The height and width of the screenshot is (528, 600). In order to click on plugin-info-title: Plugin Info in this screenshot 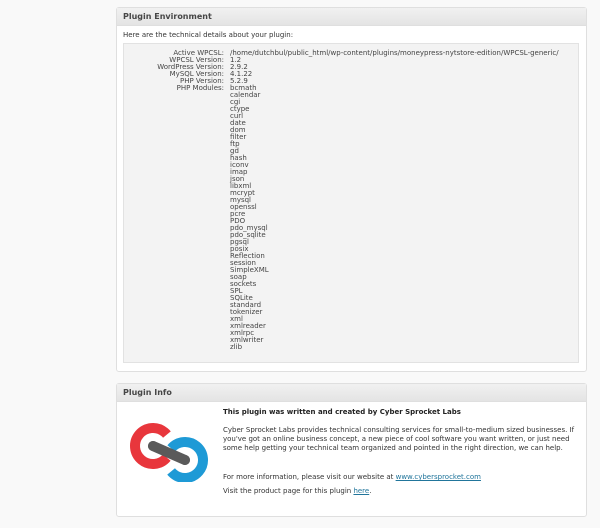, I will do `click(351, 393)`.